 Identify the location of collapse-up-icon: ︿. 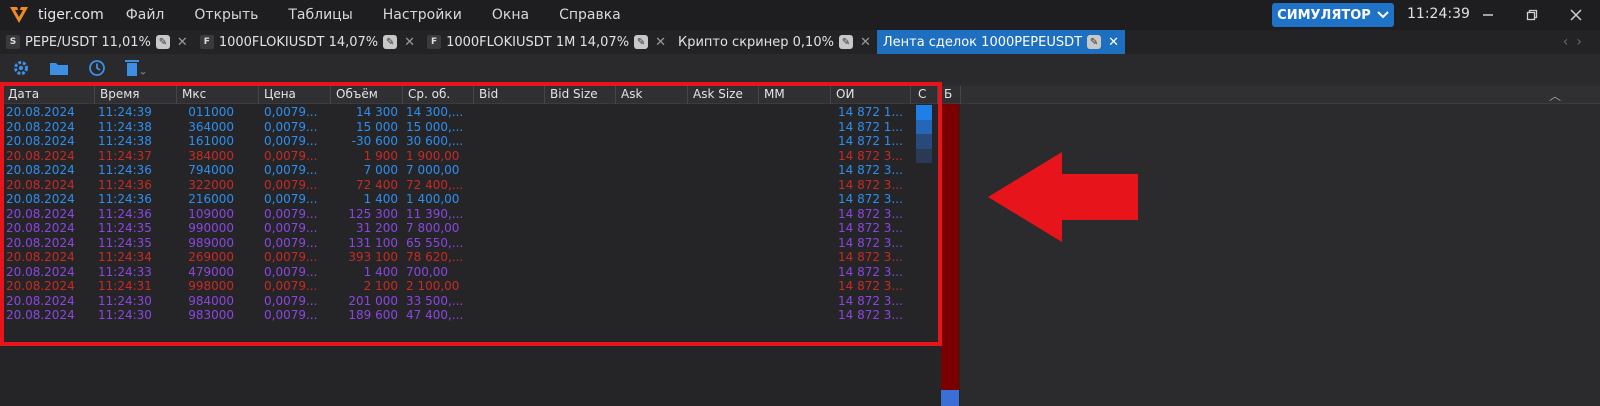
(1555, 95).